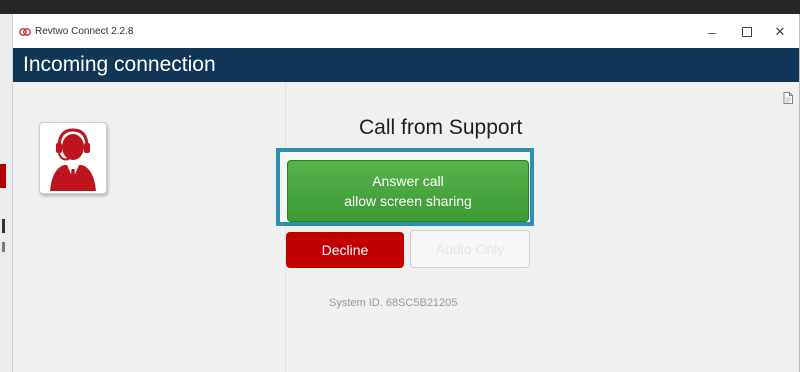 The height and width of the screenshot is (372, 800). Describe the element at coordinates (712, 32) in the screenshot. I see `minimize-button: –` at that location.